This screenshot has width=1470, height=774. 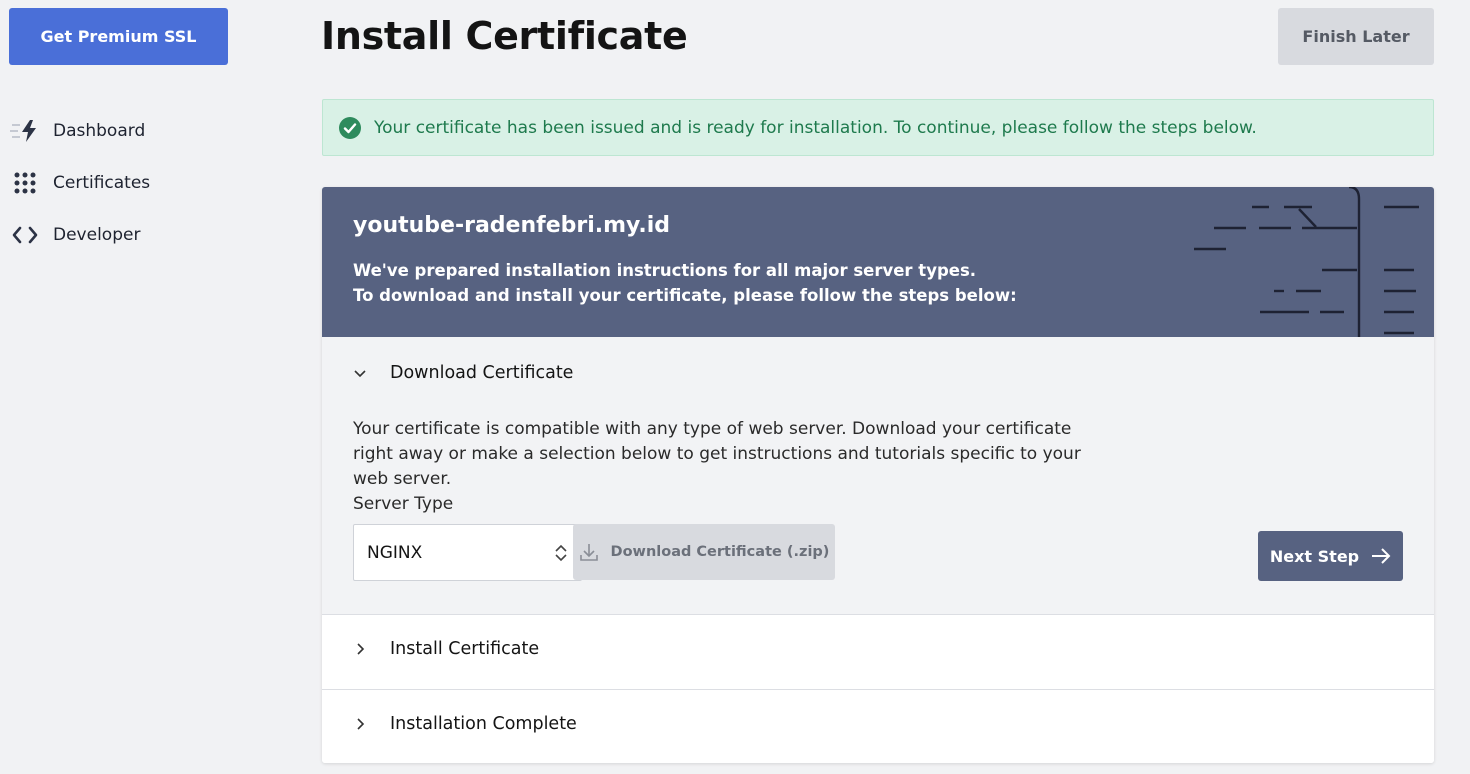 I want to click on step-header: Download Certificate, so click(x=462, y=373).